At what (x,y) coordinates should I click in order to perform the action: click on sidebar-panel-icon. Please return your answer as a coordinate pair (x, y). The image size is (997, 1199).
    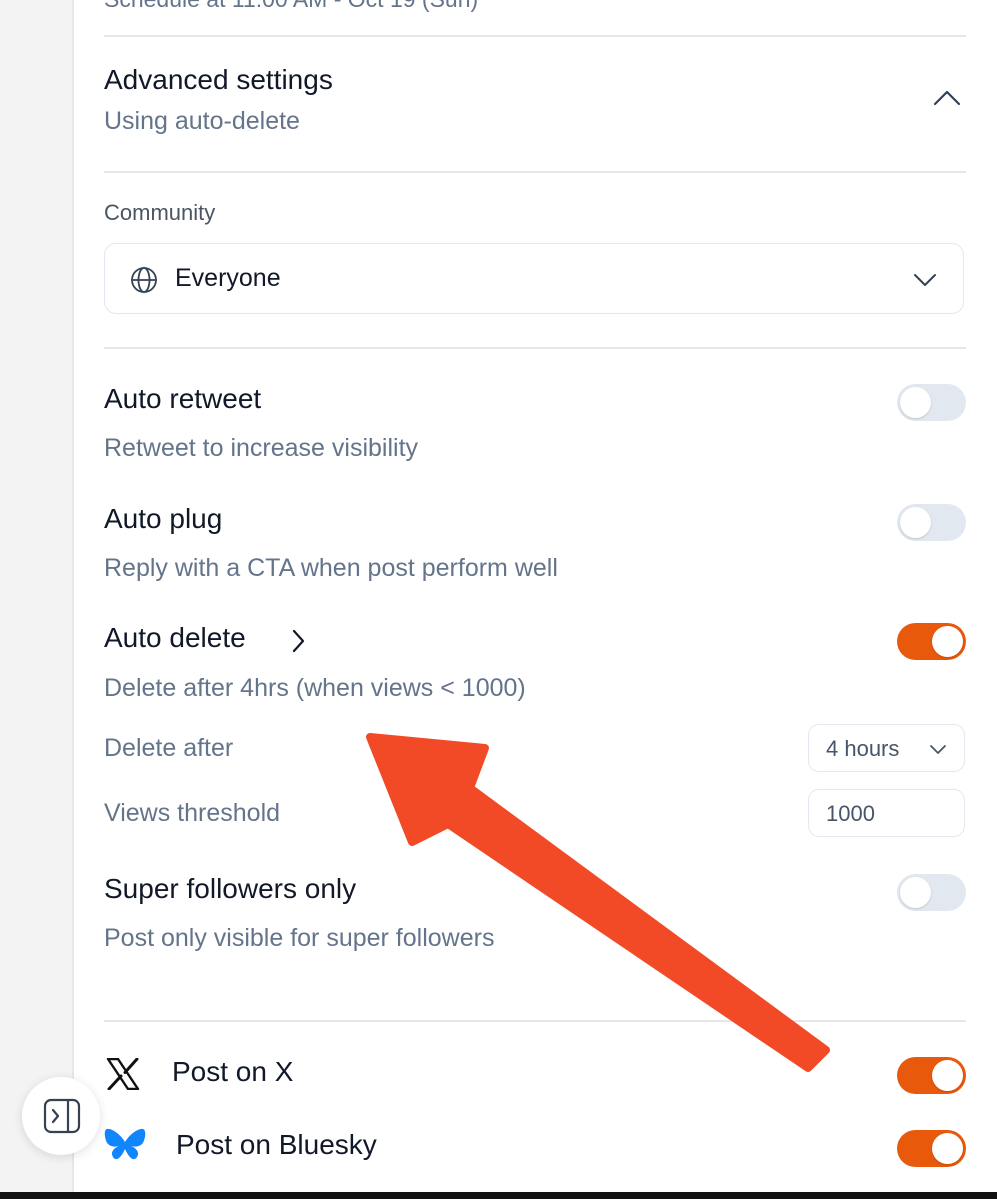
    Looking at the image, I should click on (62, 1116).